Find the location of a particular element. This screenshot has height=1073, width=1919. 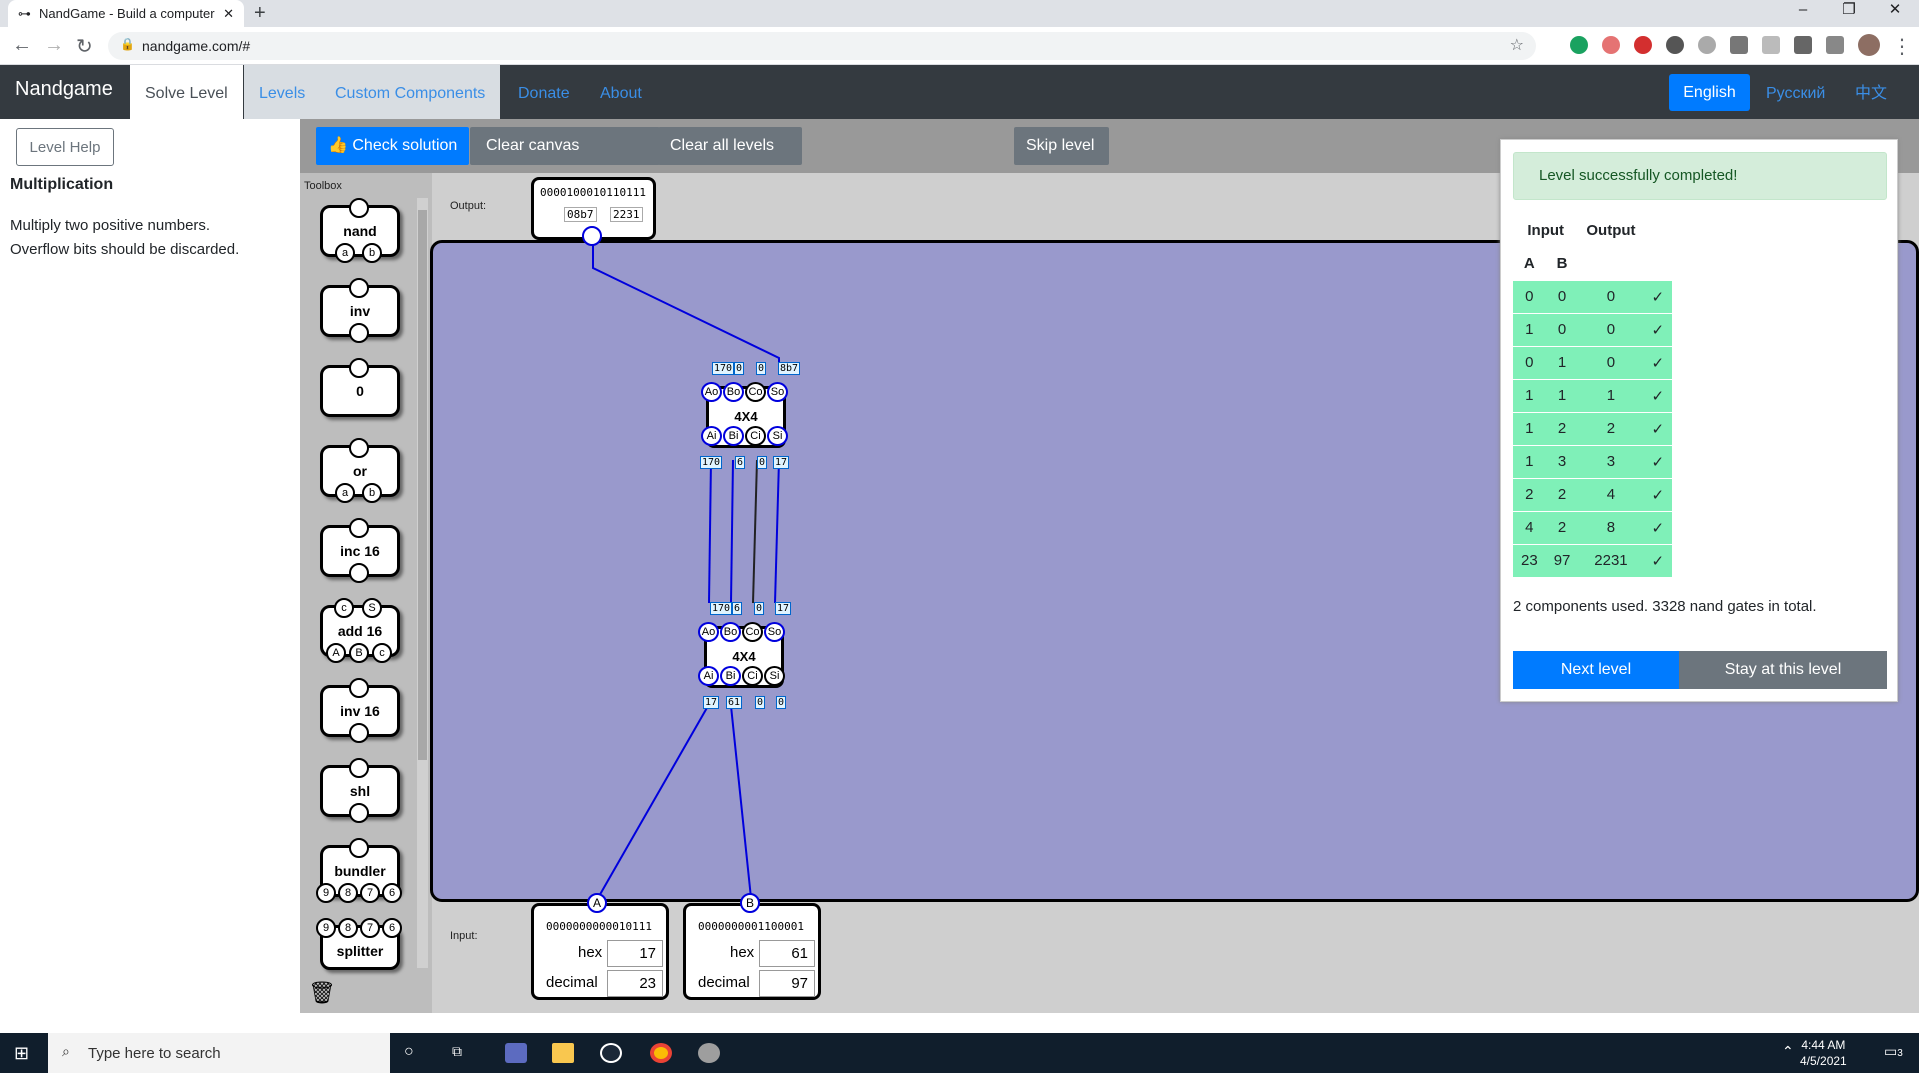

chrome-icon is located at coordinates (661, 1053).